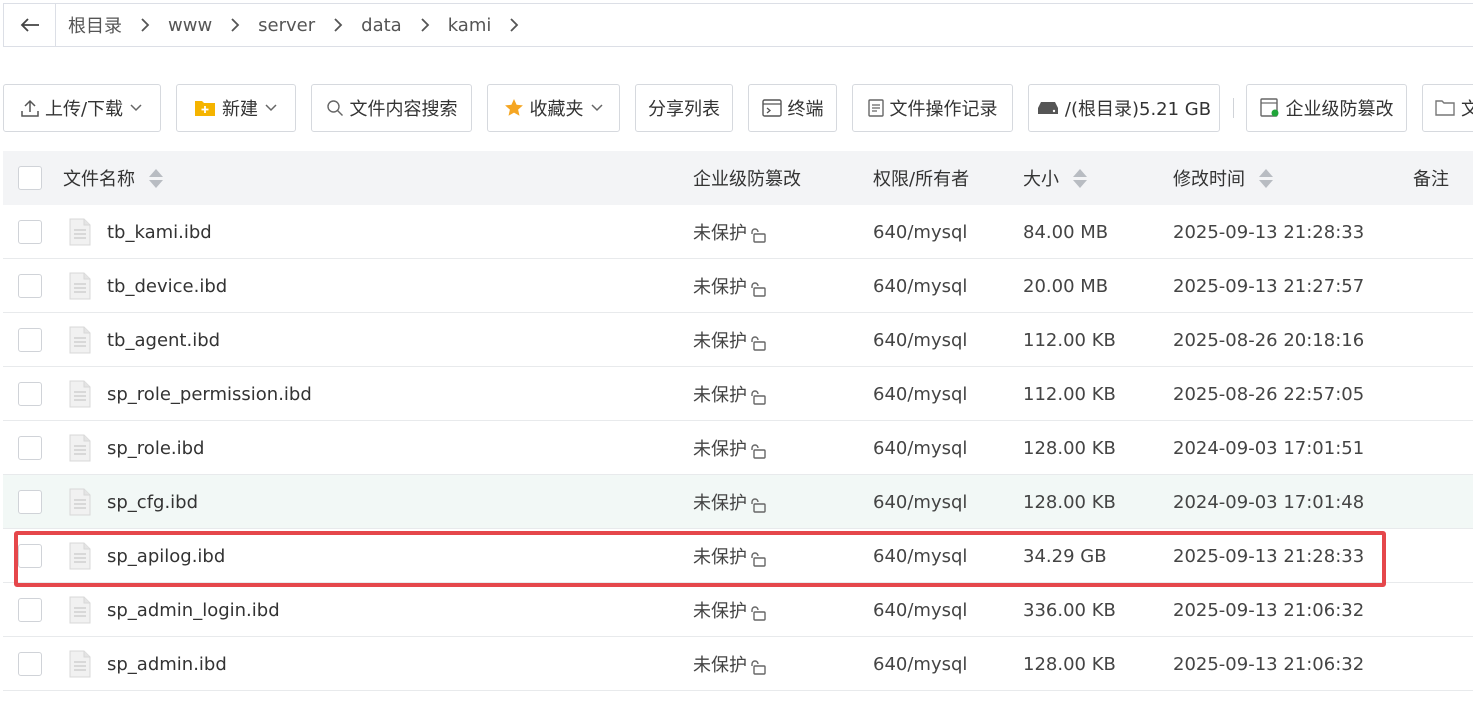 The width and height of the screenshot is (1473, 711). What do you see at coordinates (805, 109) in the screenshot?
I see `terminal-label: 终端` at bounding box center [805, 109].